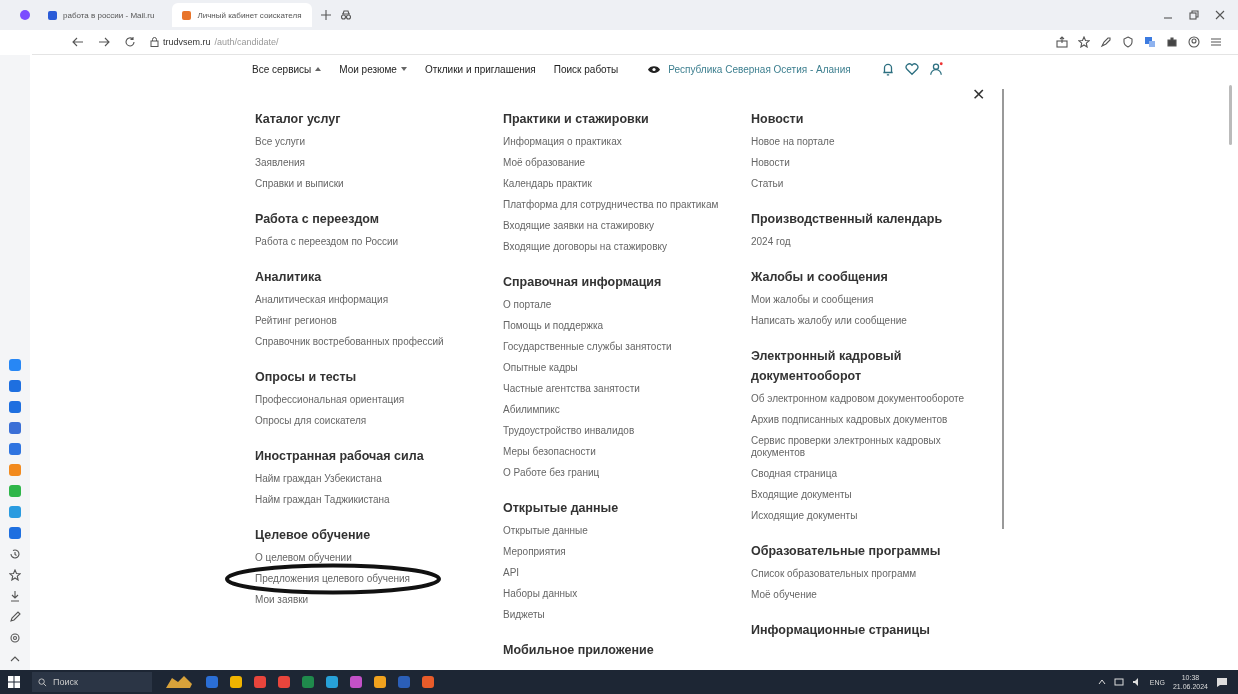  I want to click on menu-link: Виджеты, so click(614, 614).